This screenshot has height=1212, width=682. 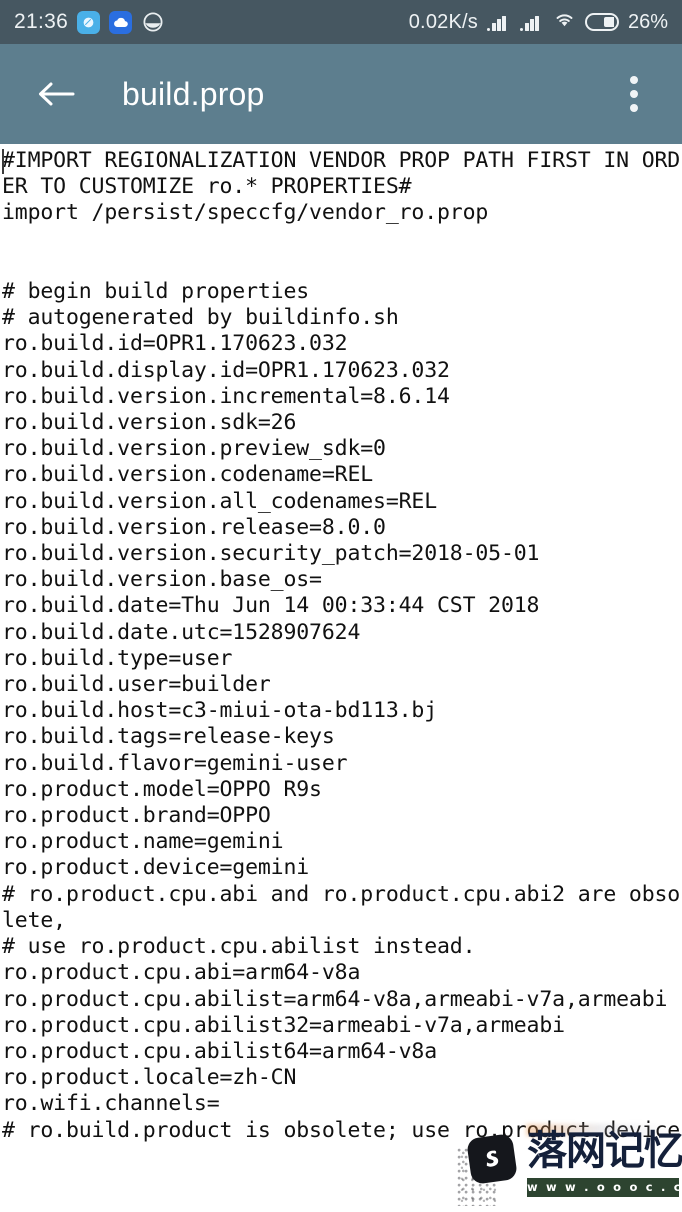 I want to click on status-bar-right: 0.02K/s 26%, so click(x=538, y=22).